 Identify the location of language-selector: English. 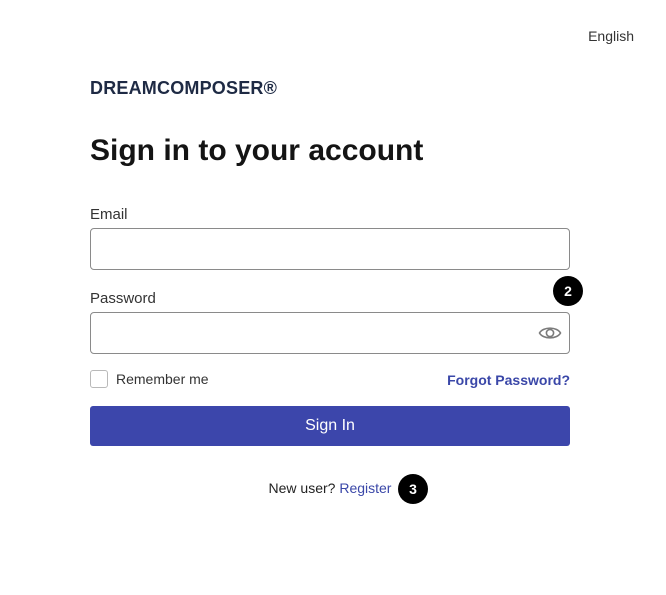
(611, 36).